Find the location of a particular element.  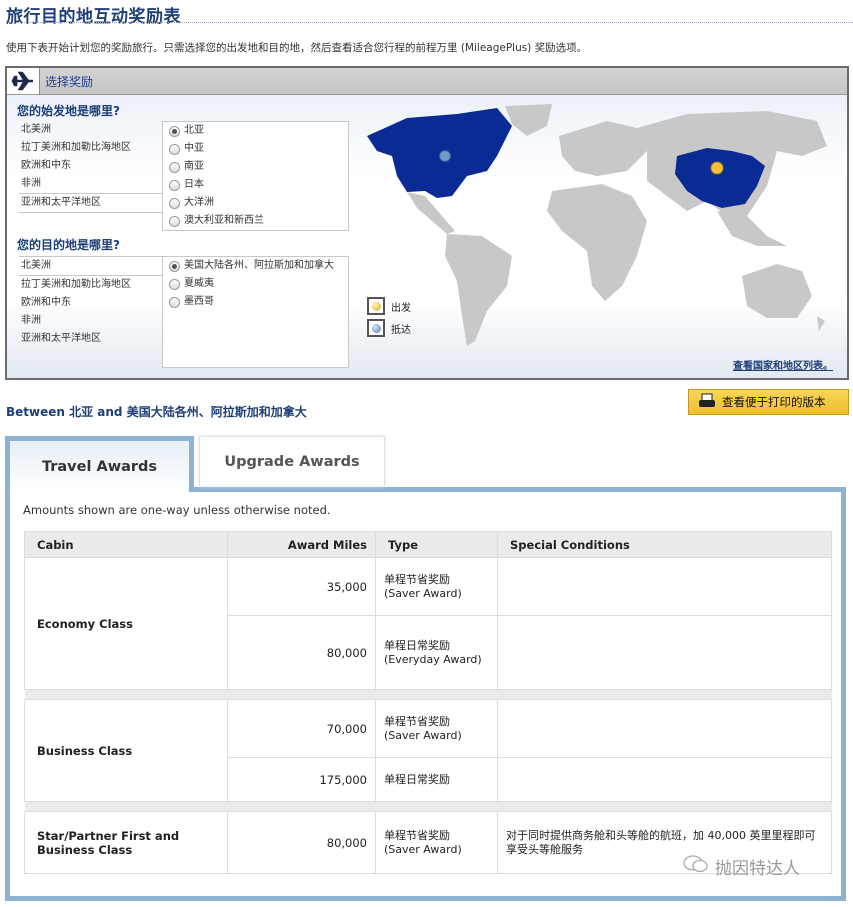

watermark: 抛因特达人 is located at coordinates (741, 866).